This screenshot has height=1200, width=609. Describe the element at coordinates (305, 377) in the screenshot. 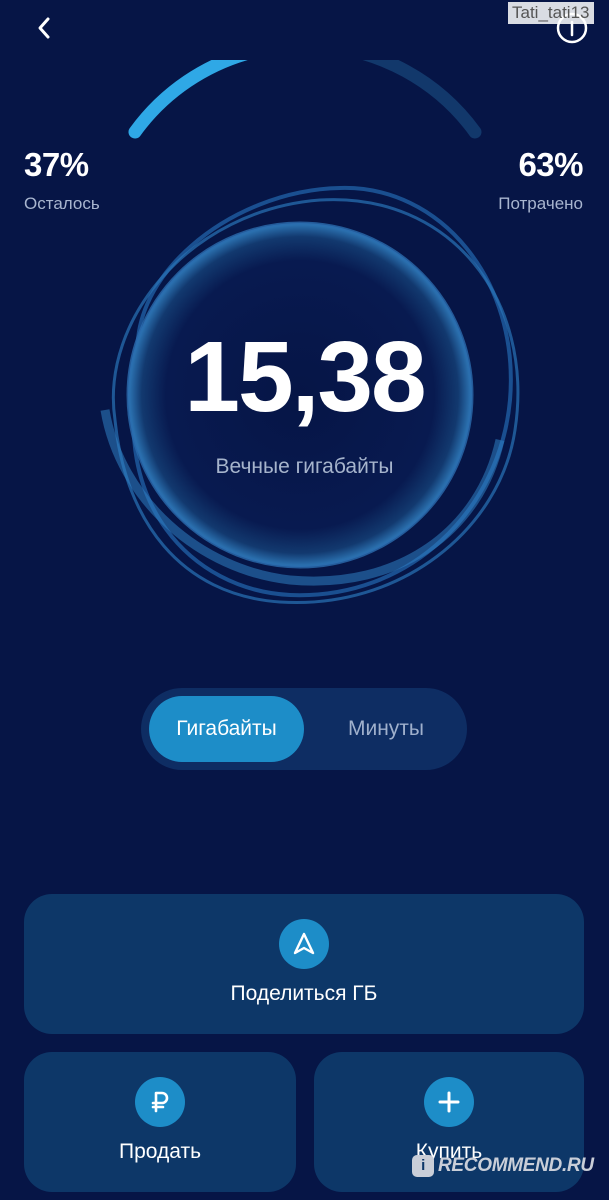

I see `balance-value: 15,38` at that location.